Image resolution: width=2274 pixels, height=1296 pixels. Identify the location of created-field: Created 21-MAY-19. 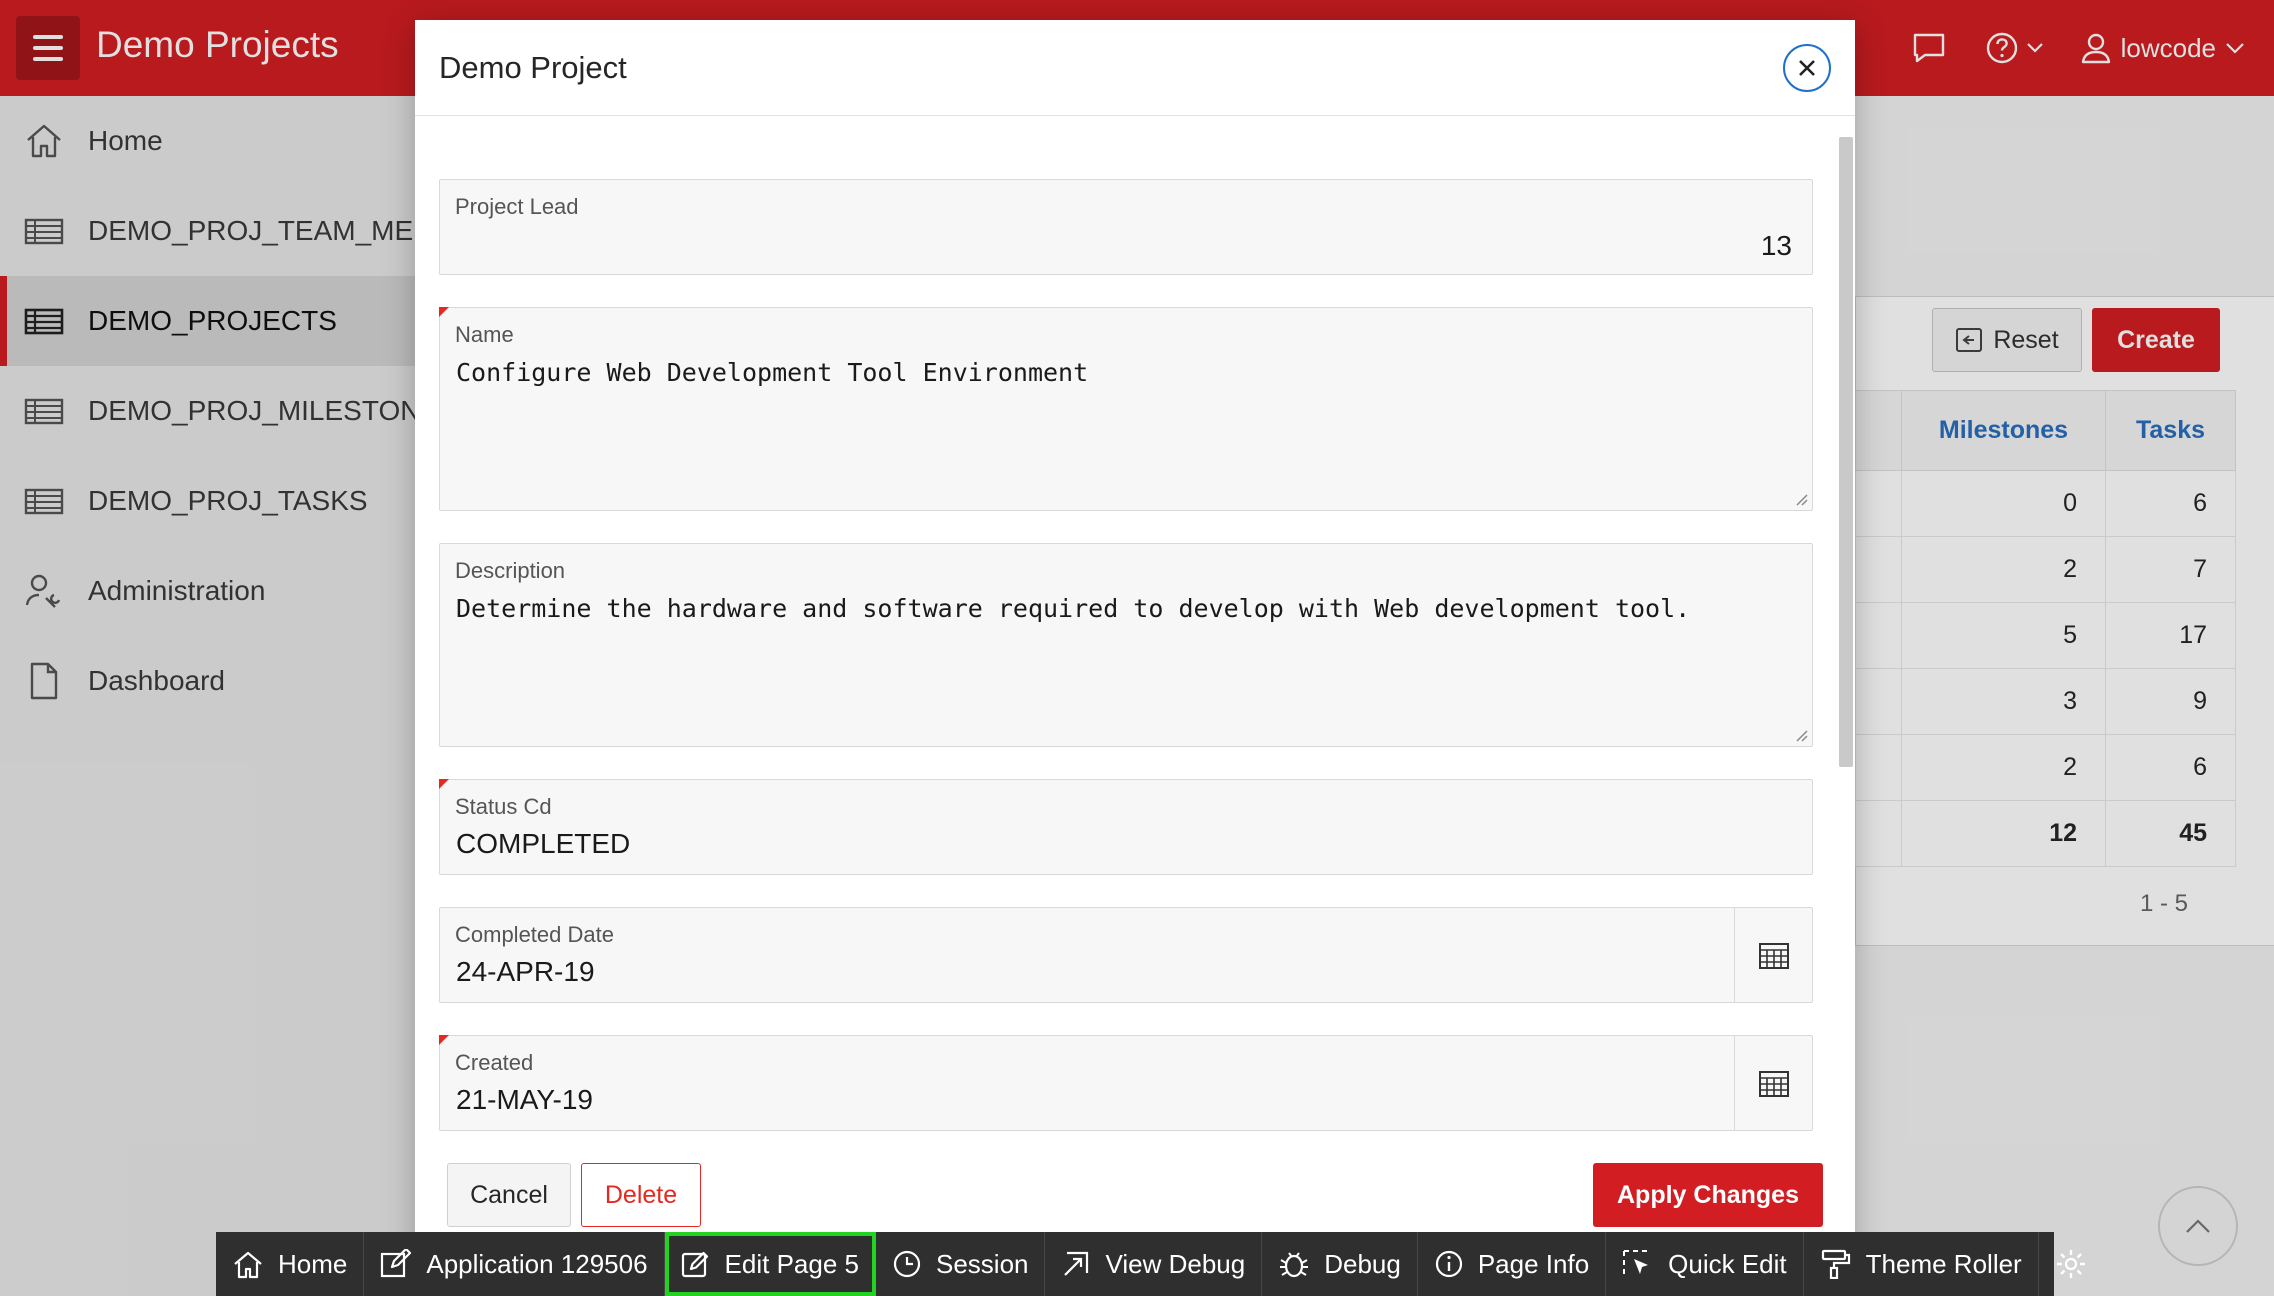
(1126, 1083).